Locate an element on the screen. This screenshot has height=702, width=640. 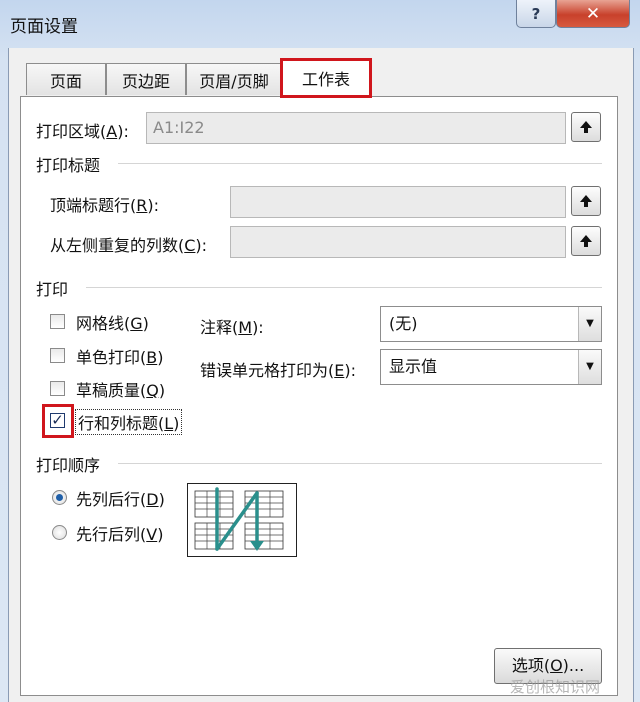
page-order-divider is located at coordinates (360, 463).